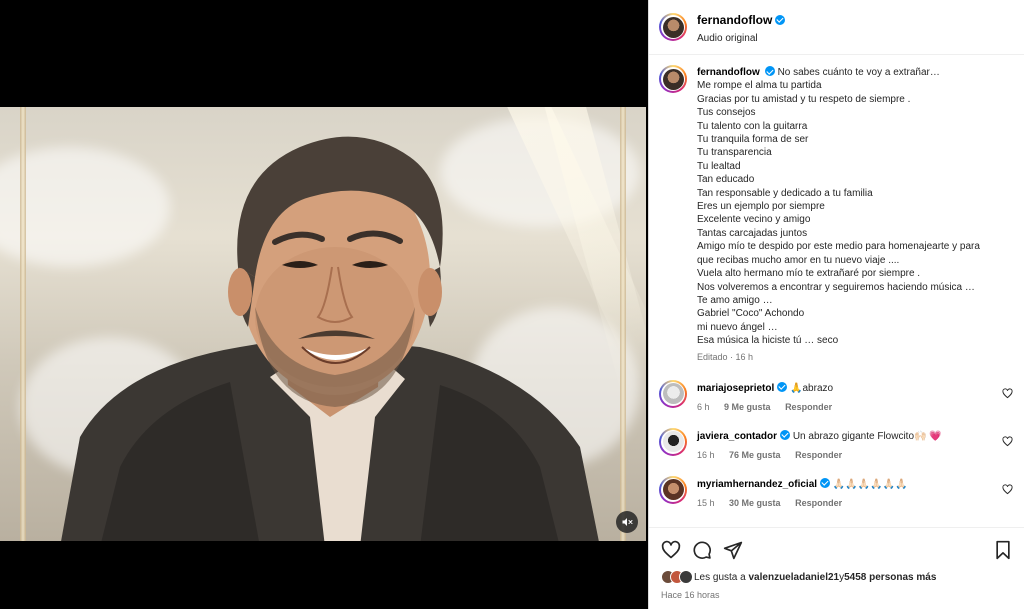  Describe the element at coordinates (733, 550) in the screenshot. I see `share-icon` at that location.